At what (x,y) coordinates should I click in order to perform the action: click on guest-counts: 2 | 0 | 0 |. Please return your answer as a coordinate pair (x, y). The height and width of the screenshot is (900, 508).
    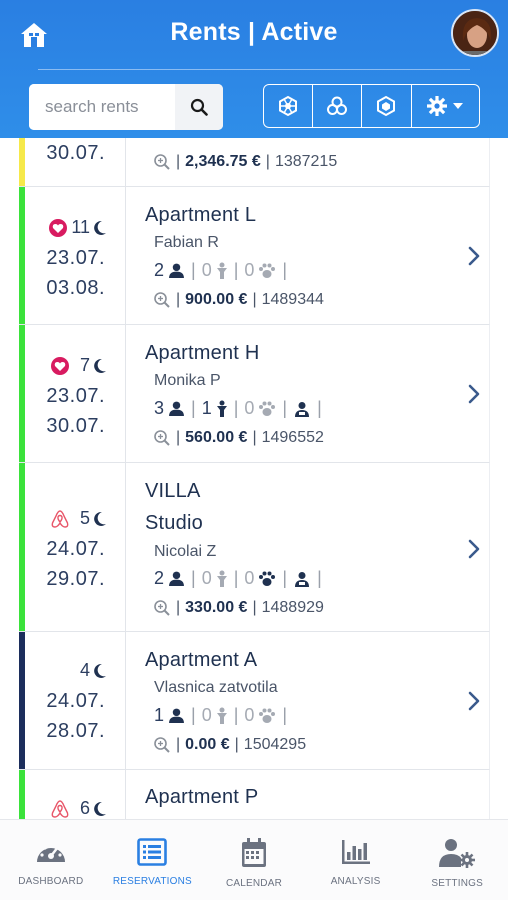
    Looking at the image, I should click on (221, 270).